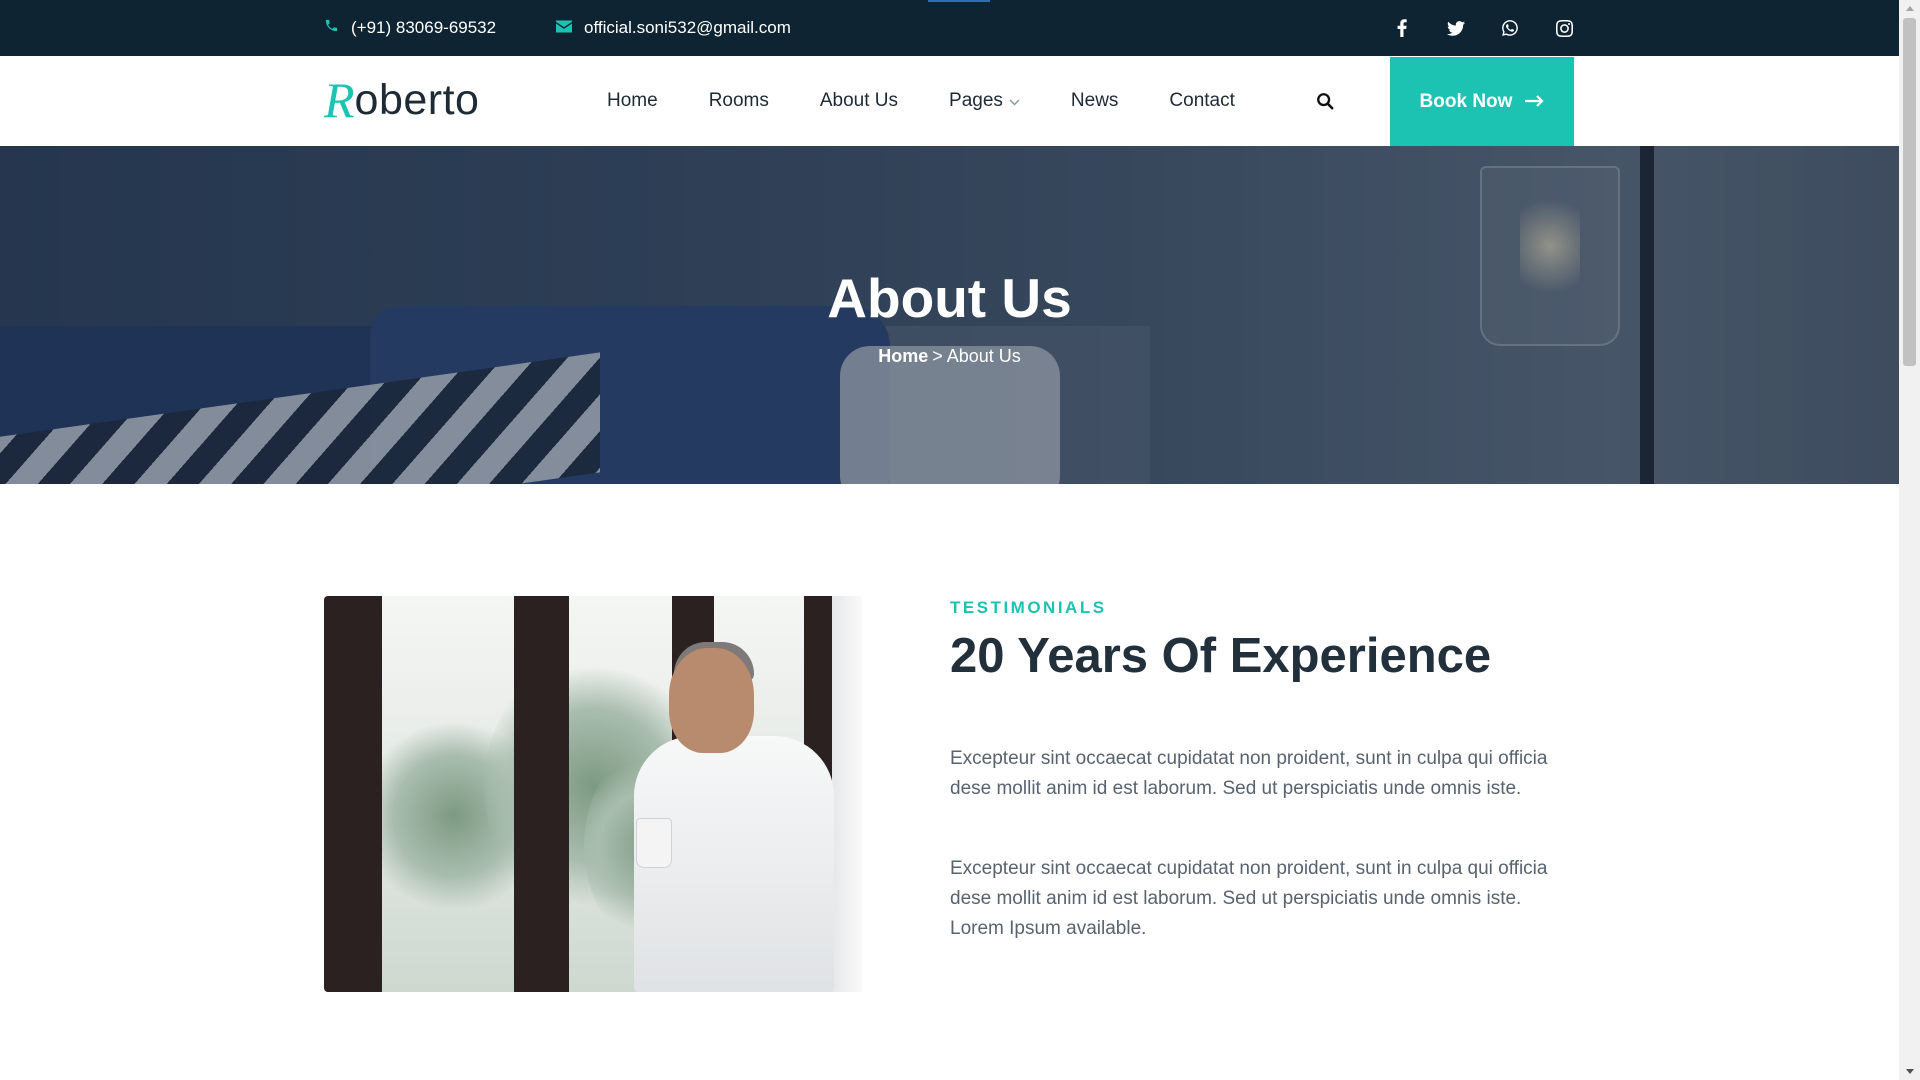 The image size is (1920, 1080). Describe the element at coordinates (1909, 192) in the screenshot. I see `scrollbar-thumb` at that location.